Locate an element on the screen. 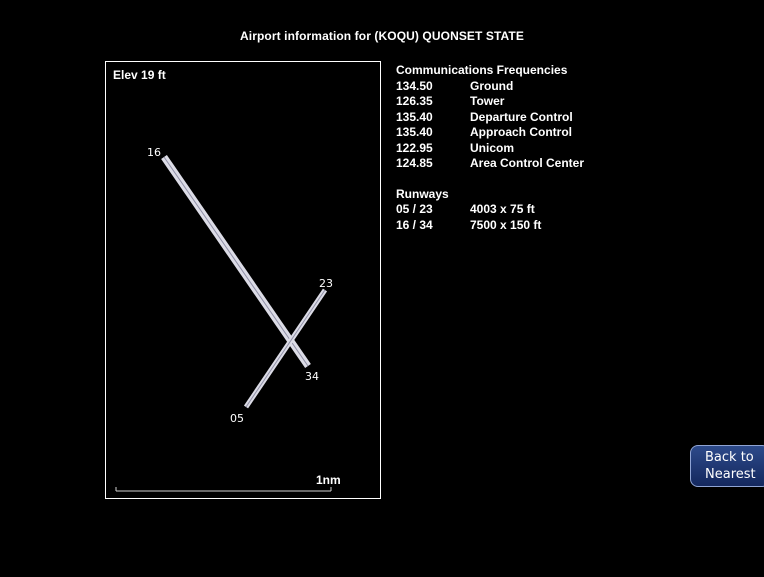 The image size is (764, 577). runway-size: 4003 x 75 ft is located at coordinates (502, 209).